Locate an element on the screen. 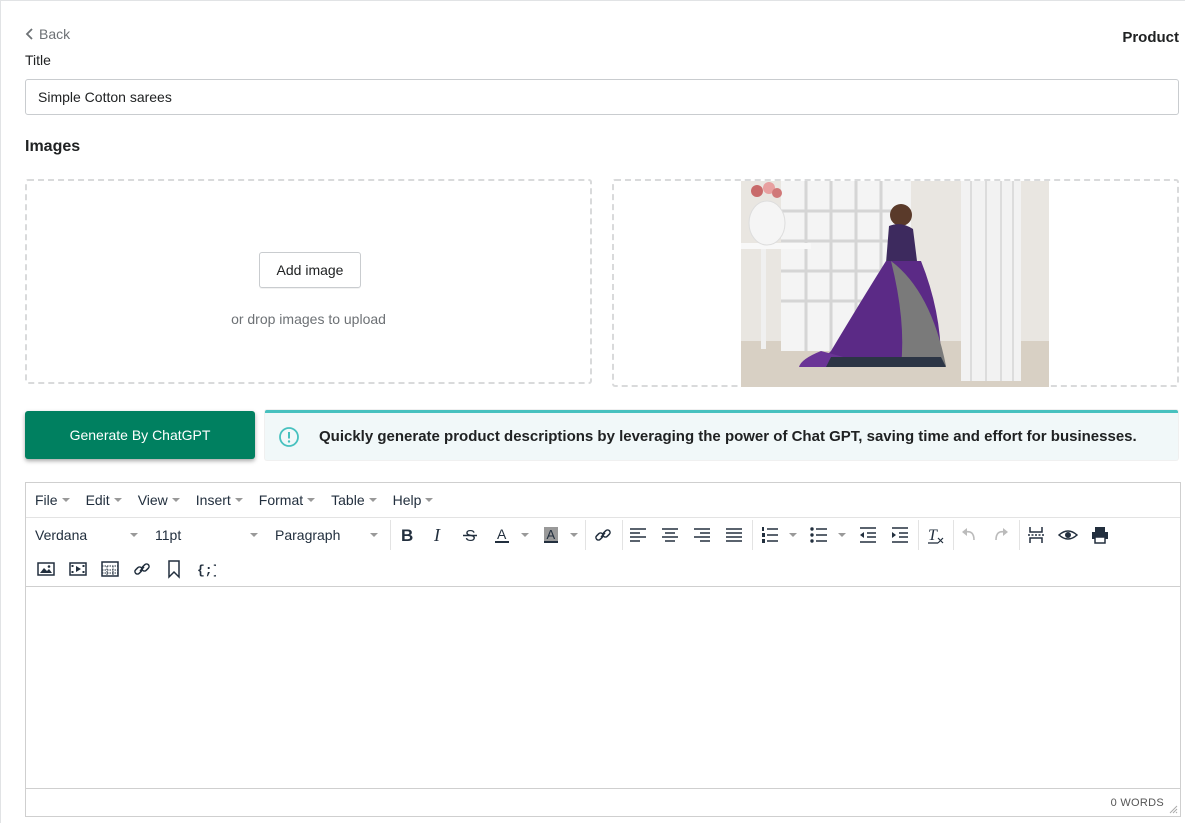  title-input is located at coordinates (602, 97).